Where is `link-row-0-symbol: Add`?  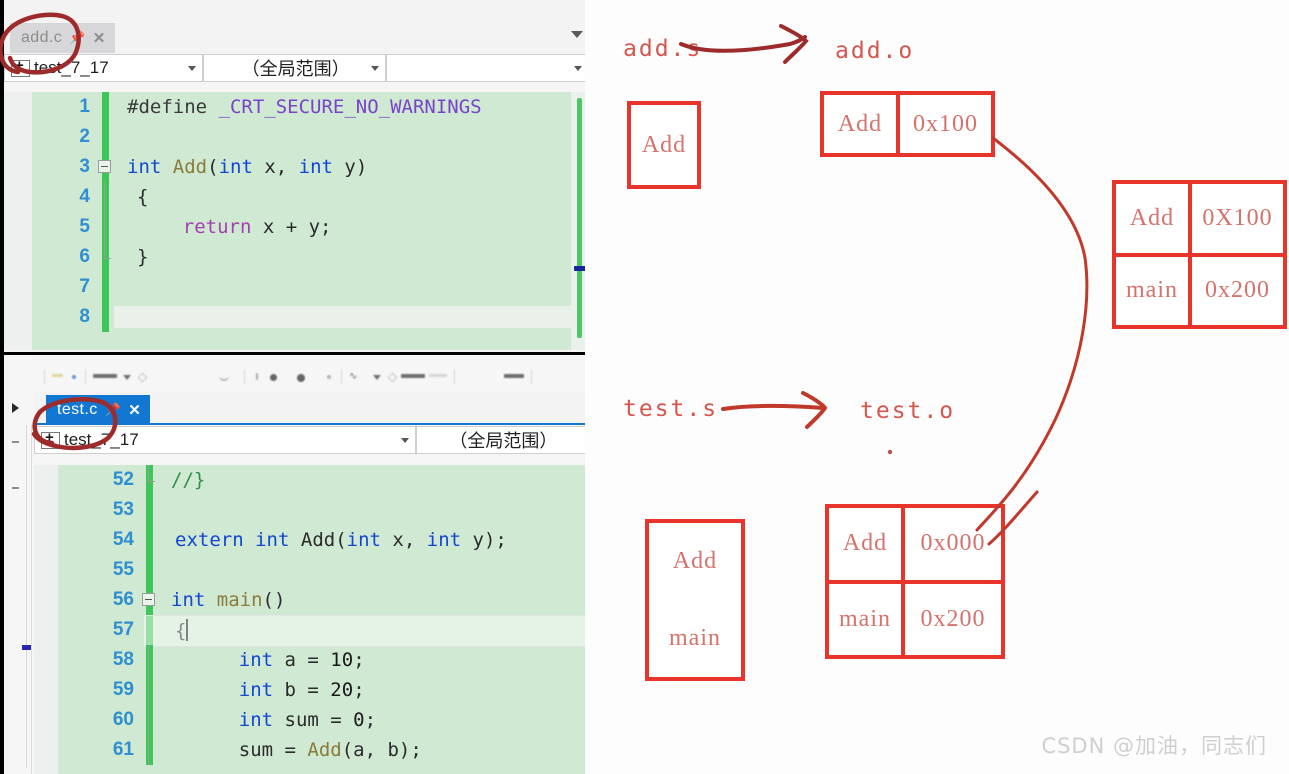
link-row-0-symbol: Add is located at coordinates (1152, 217).